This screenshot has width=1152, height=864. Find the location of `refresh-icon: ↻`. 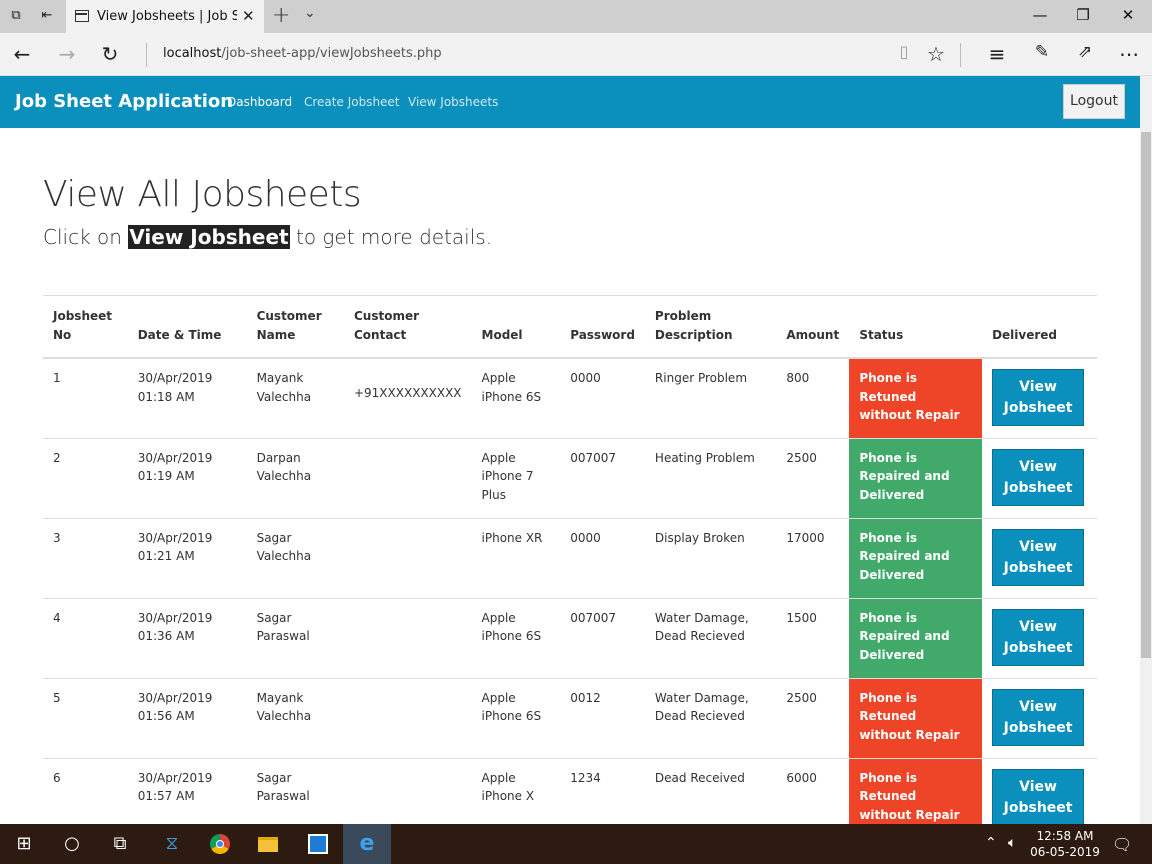

refresh-icon: ↻ is located at coordinates (110, 54).